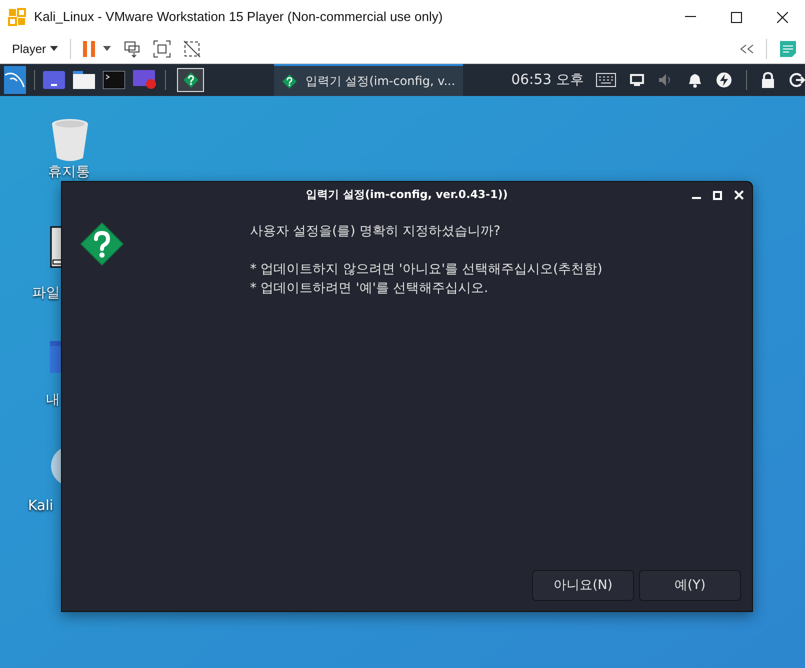  Describe the element at coordinates (637, 80) in the screenshot. I see `display-icon` at that location.